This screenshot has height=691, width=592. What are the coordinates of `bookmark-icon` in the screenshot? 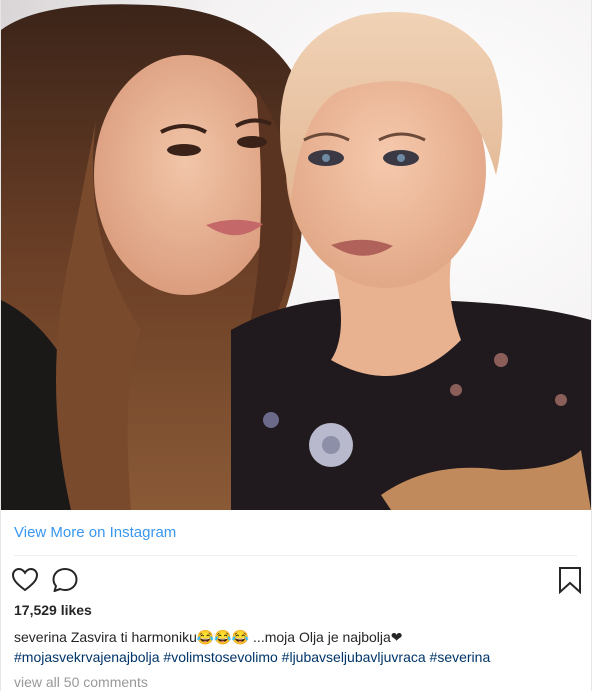 It's located at (572, 581).